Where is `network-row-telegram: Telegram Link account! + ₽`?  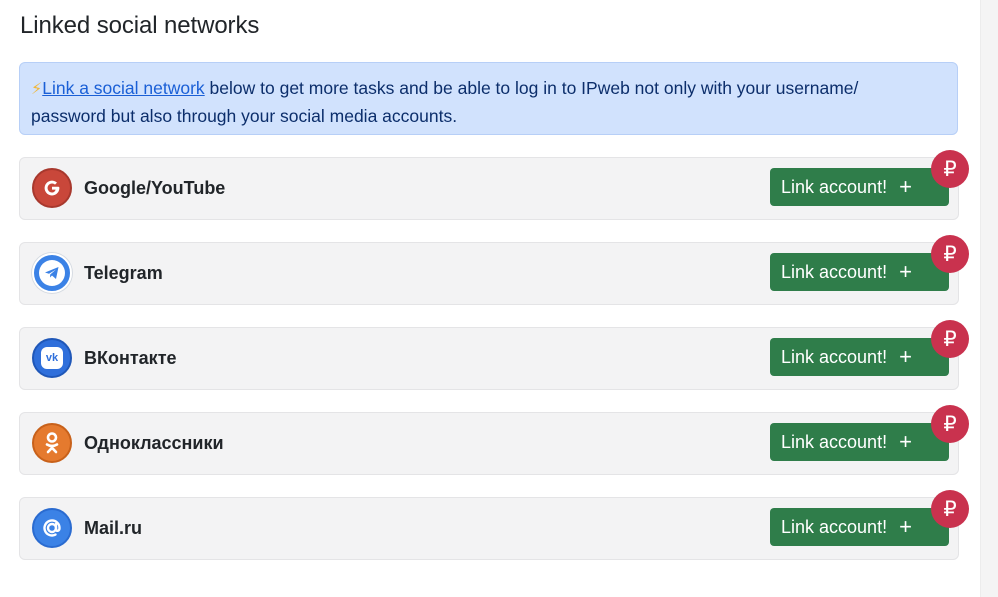 network-row-telegram: Telegram Link account! + ₽ is located at coordinates (494, 270).